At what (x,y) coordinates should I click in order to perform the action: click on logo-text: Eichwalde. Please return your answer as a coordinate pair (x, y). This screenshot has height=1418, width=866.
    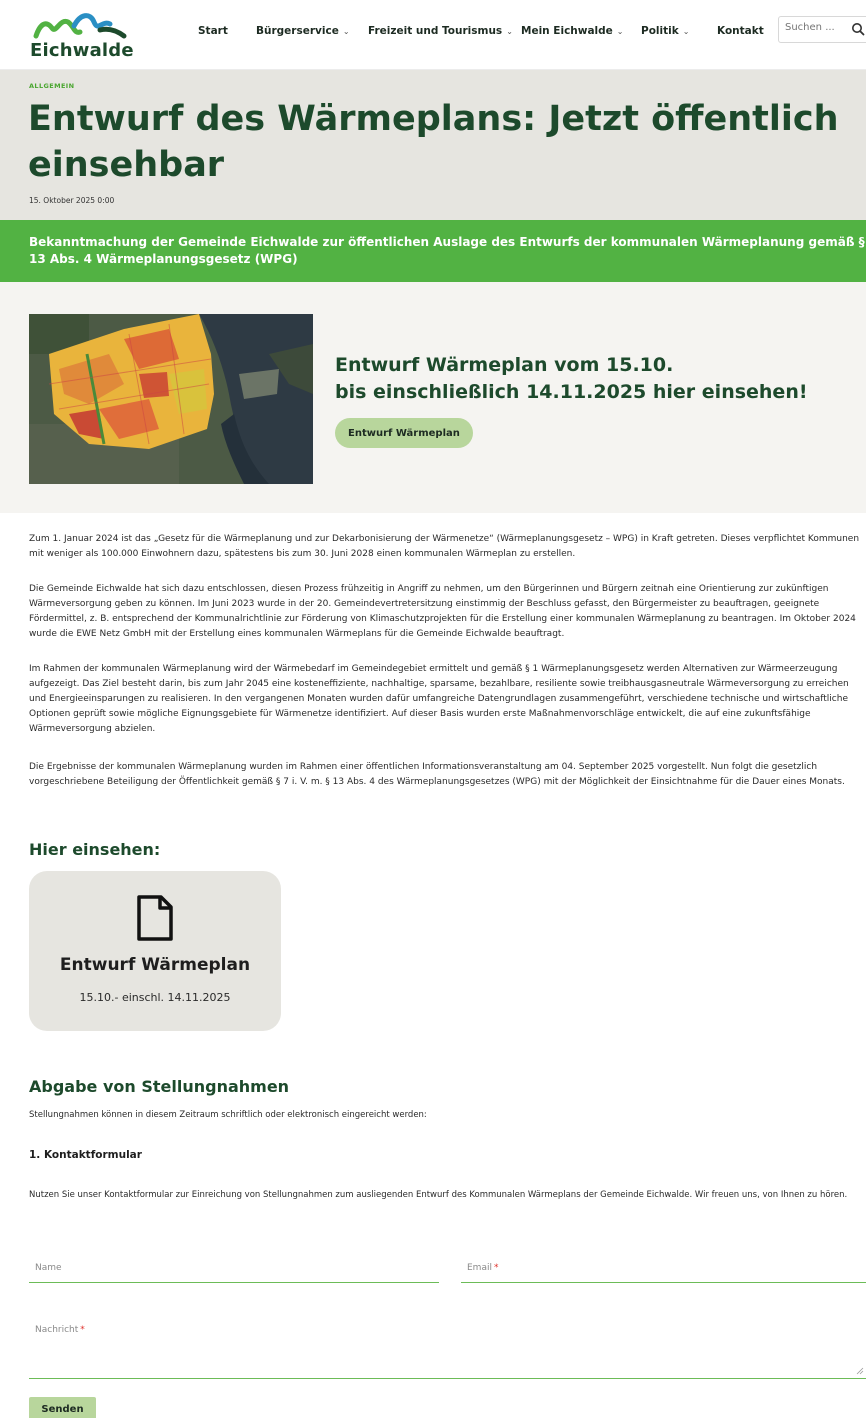
    Looking at the image, I should click on (82, 50).